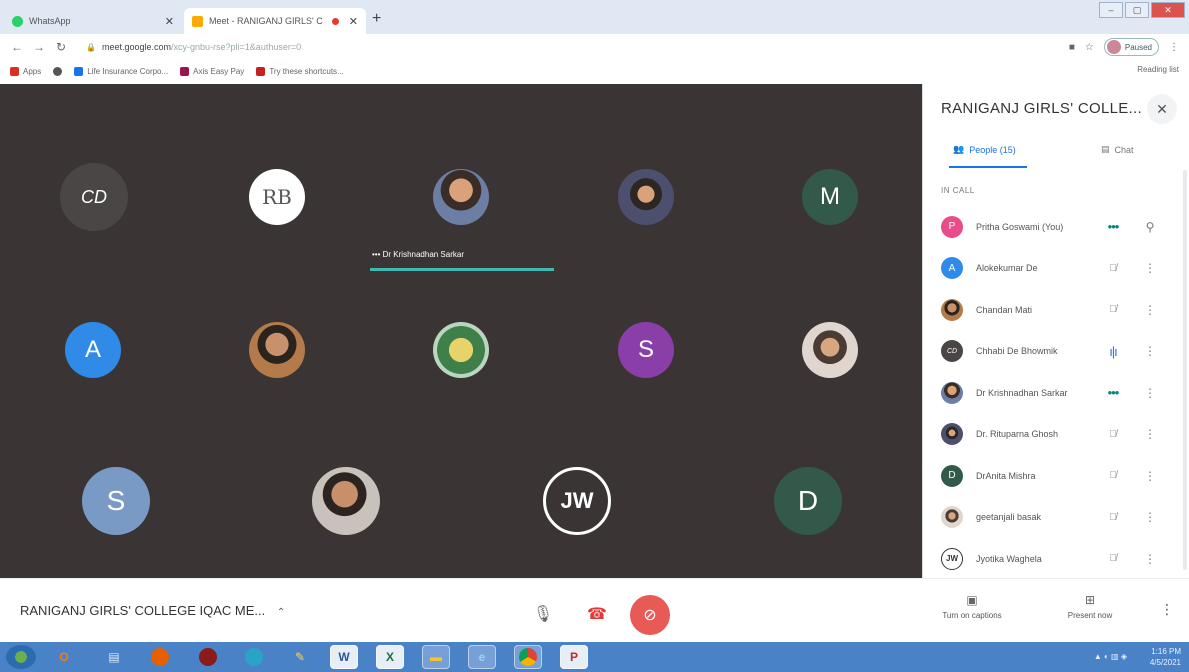 This screenshot has height=672, width=1189. I want to click on bookmark-axis: Axis Easy Pay, so click(212, 71).